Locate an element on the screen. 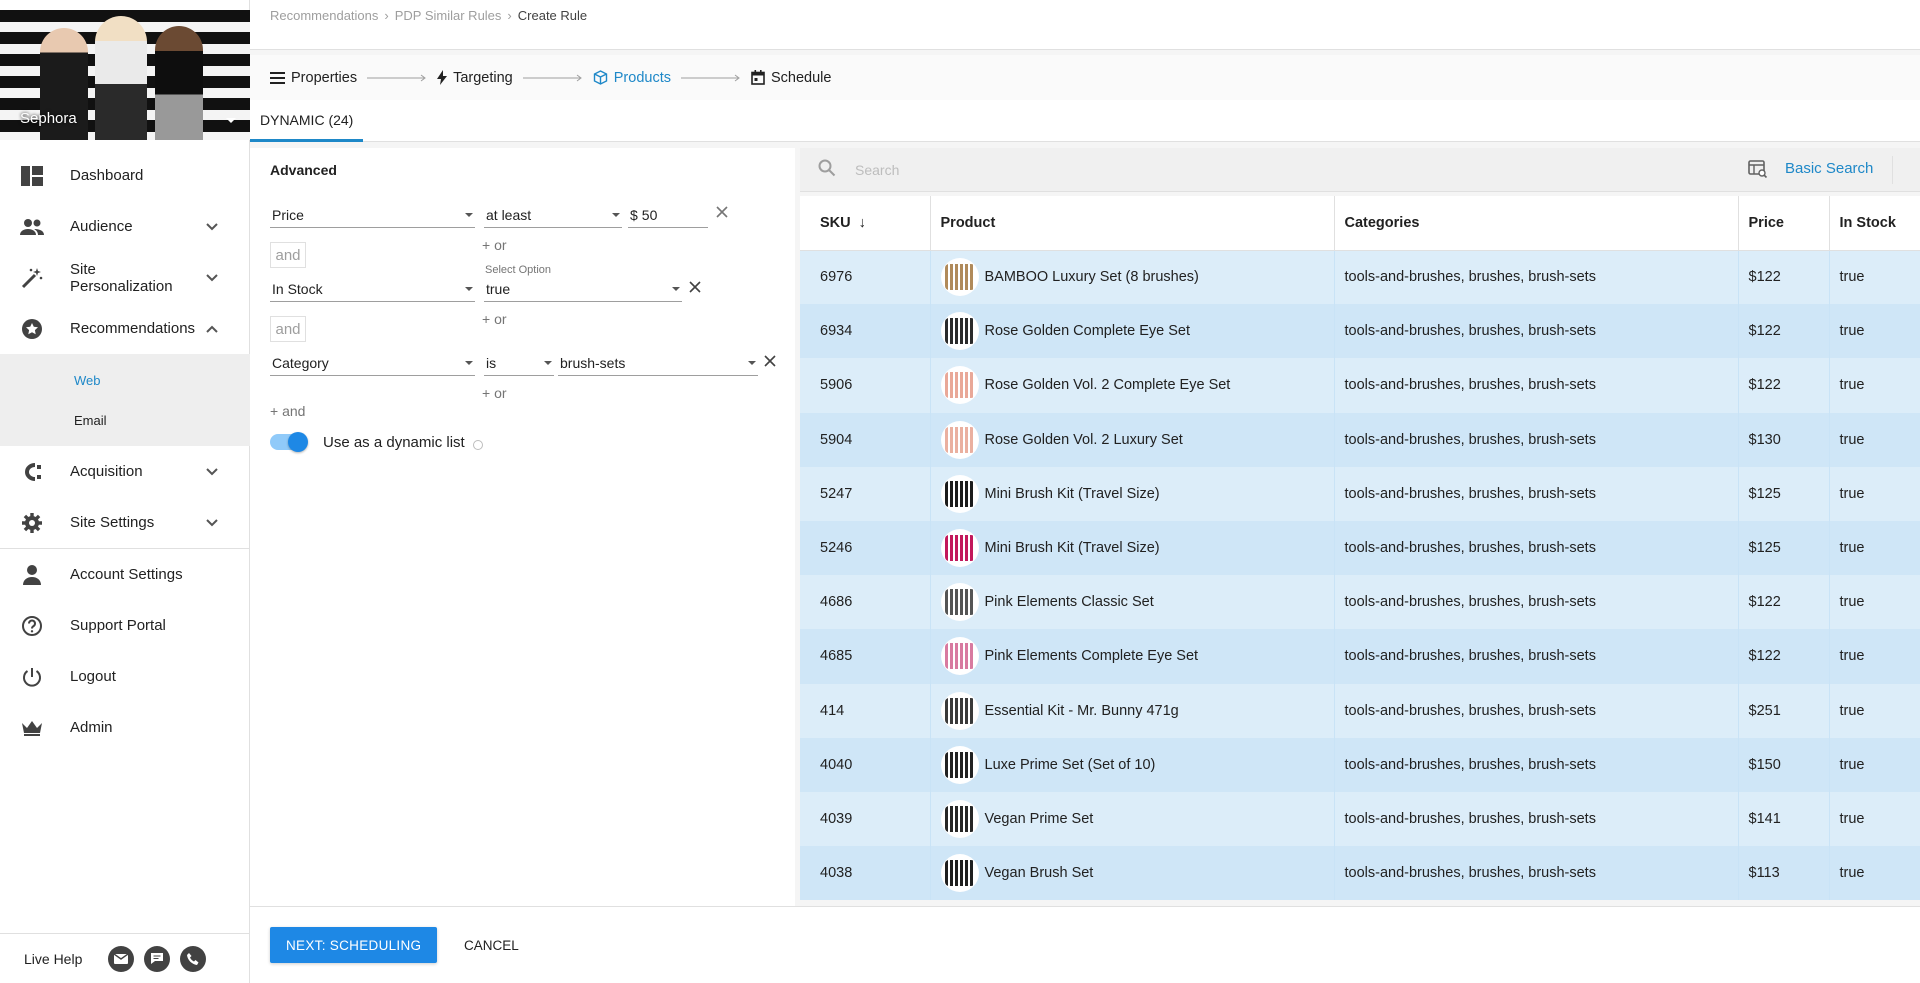 The width and height of the screenshot is (1920, 983). nav-item-site-personalization: Site Personalization is located at coordinates (125, 277).